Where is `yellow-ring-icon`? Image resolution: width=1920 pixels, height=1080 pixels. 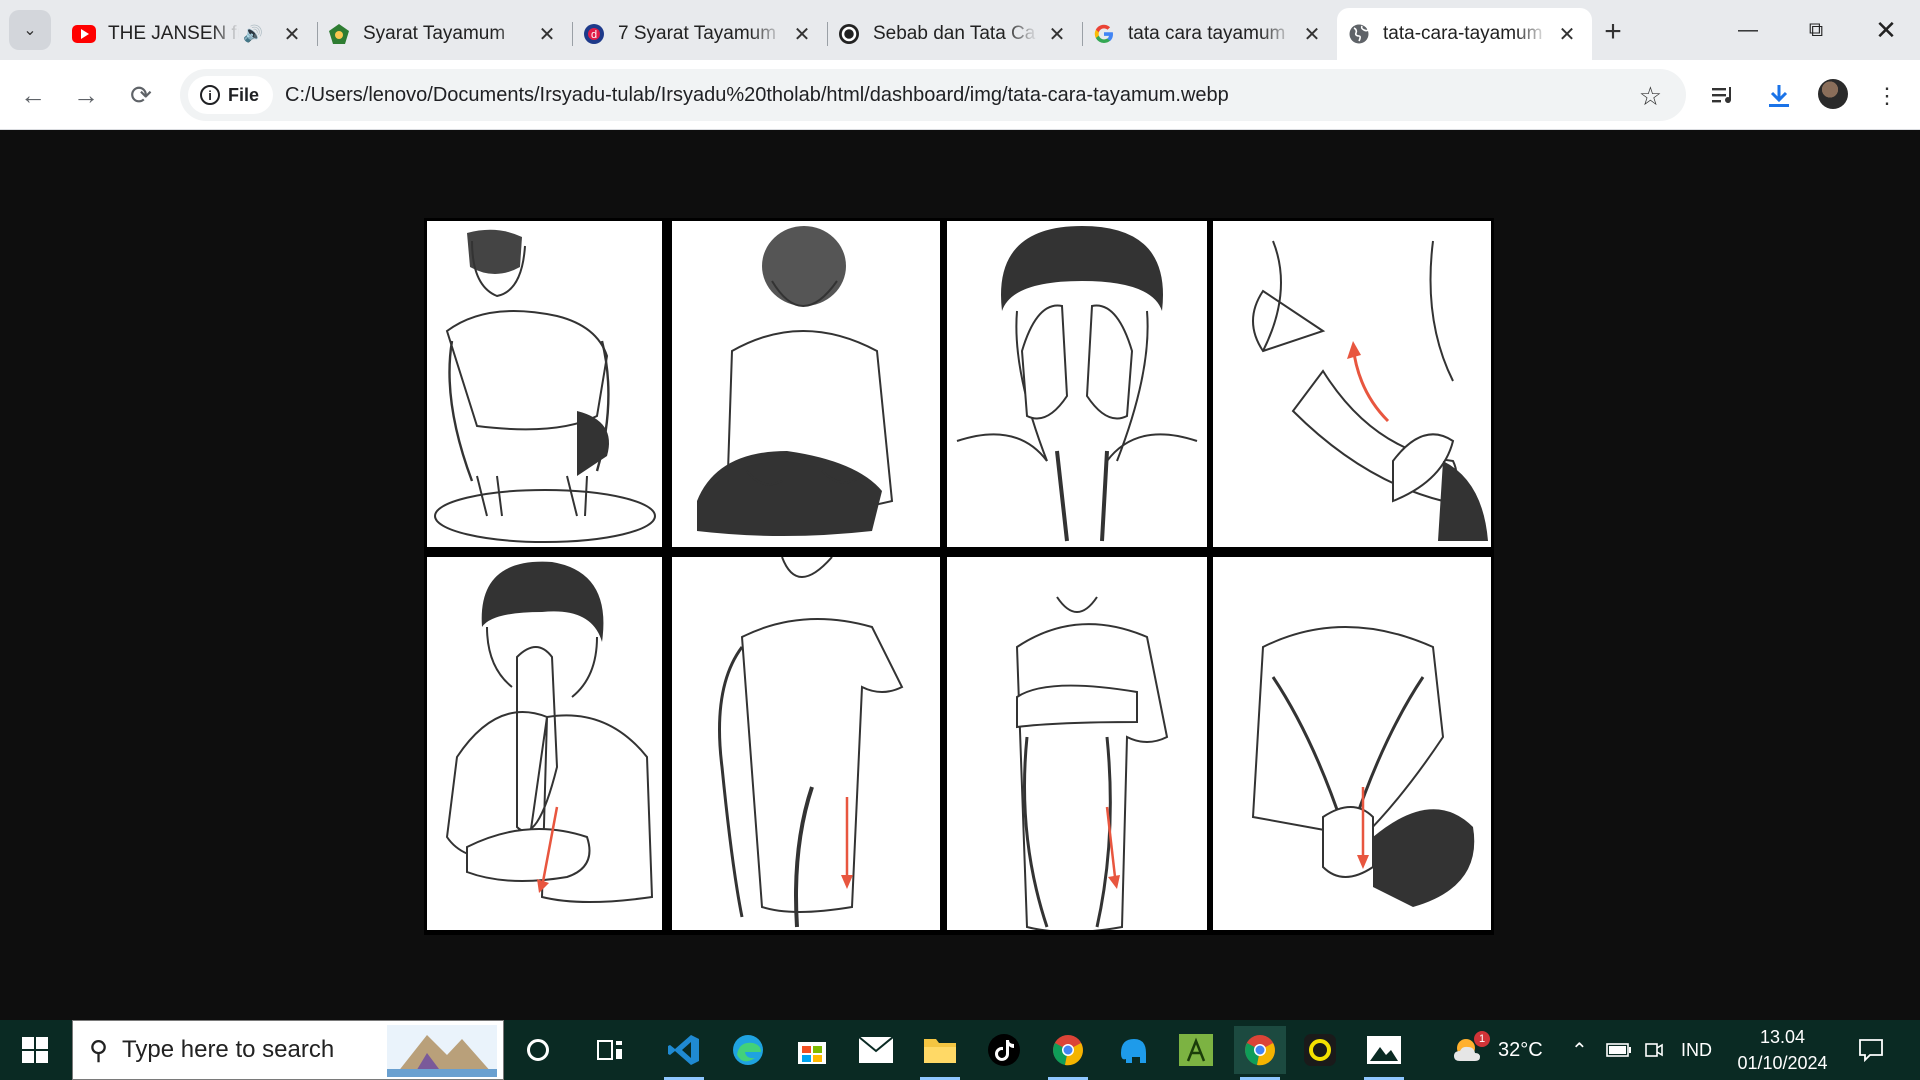 yellow-ring-icon is located at coordinates (1320, 1050).